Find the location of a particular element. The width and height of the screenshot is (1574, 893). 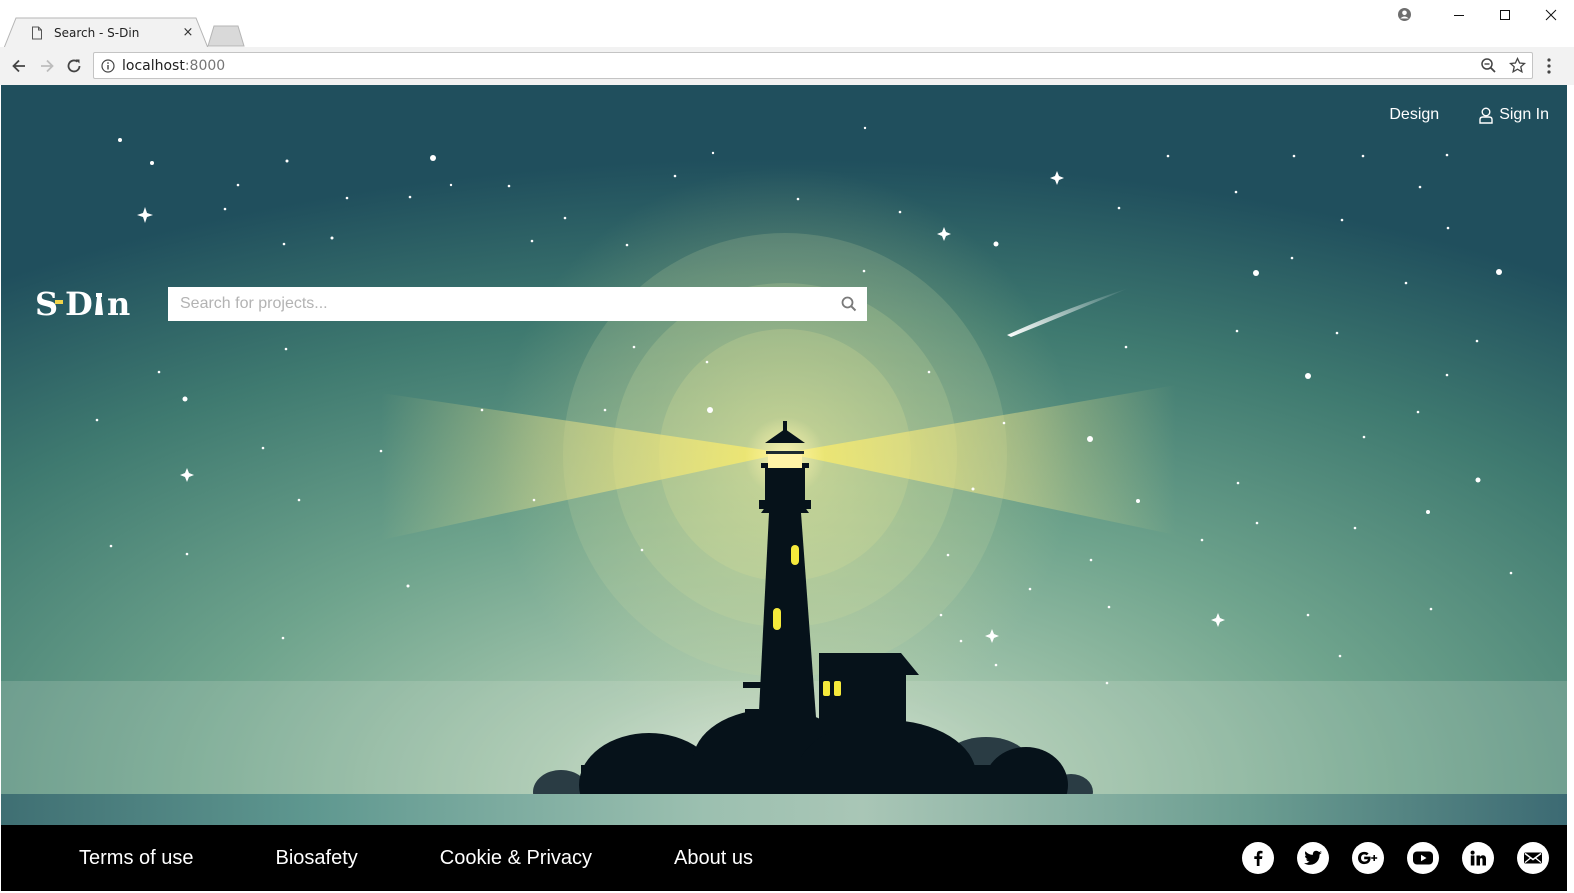

logo-text: S is located at coordinates (46, 304).